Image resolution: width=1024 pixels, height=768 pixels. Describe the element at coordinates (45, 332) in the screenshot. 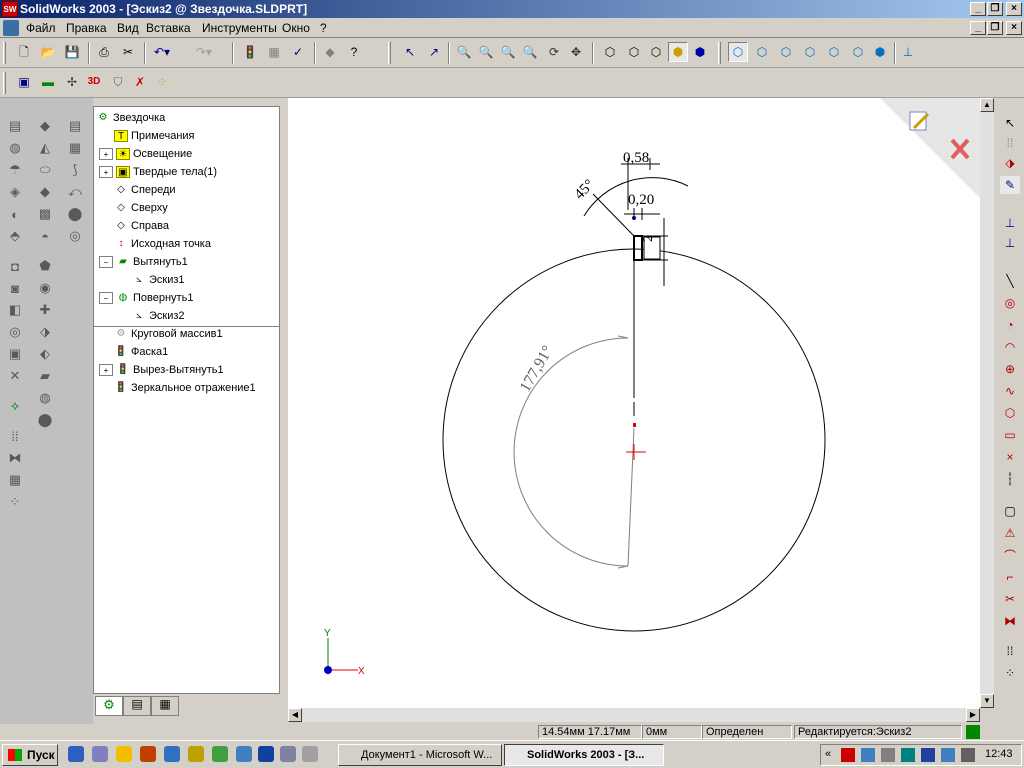

I see `split-icon: ⬗` at that location.